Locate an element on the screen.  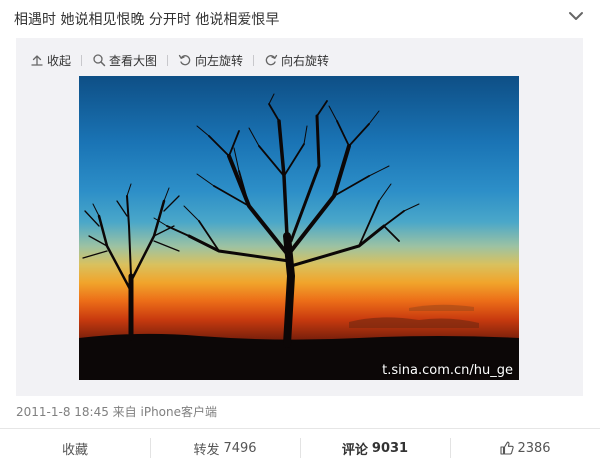
thumbs-up-icon is located at coordinates (507, 448).